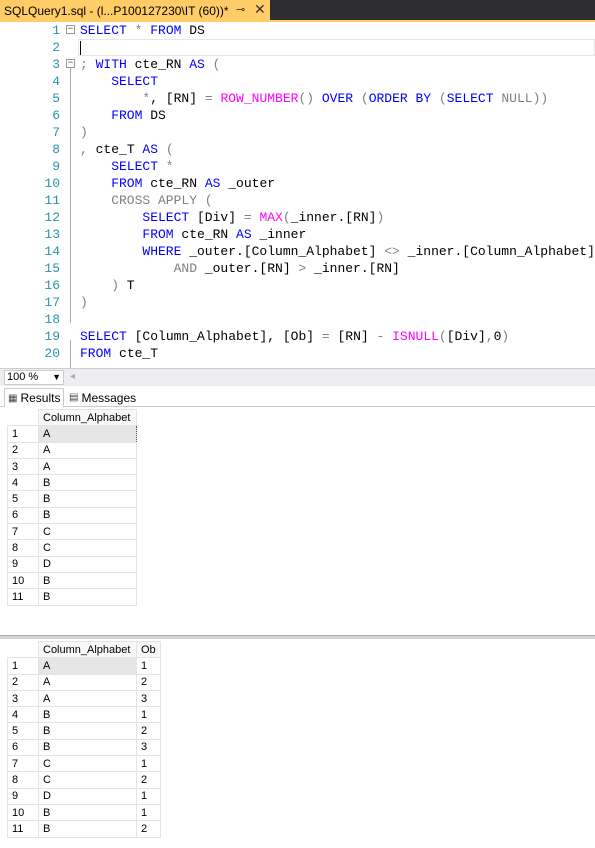 Image resolution: width=595 pixels, height=848 pixels. I want to click on pin-icon: ⊸, so click(240, 9).